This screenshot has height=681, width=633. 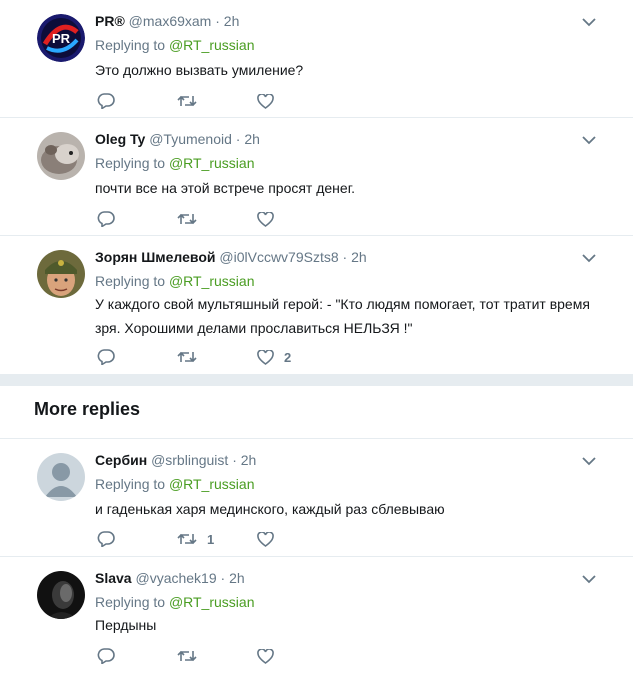 I want to click on more-replies-header: More replies, so click(x=316, y=412).